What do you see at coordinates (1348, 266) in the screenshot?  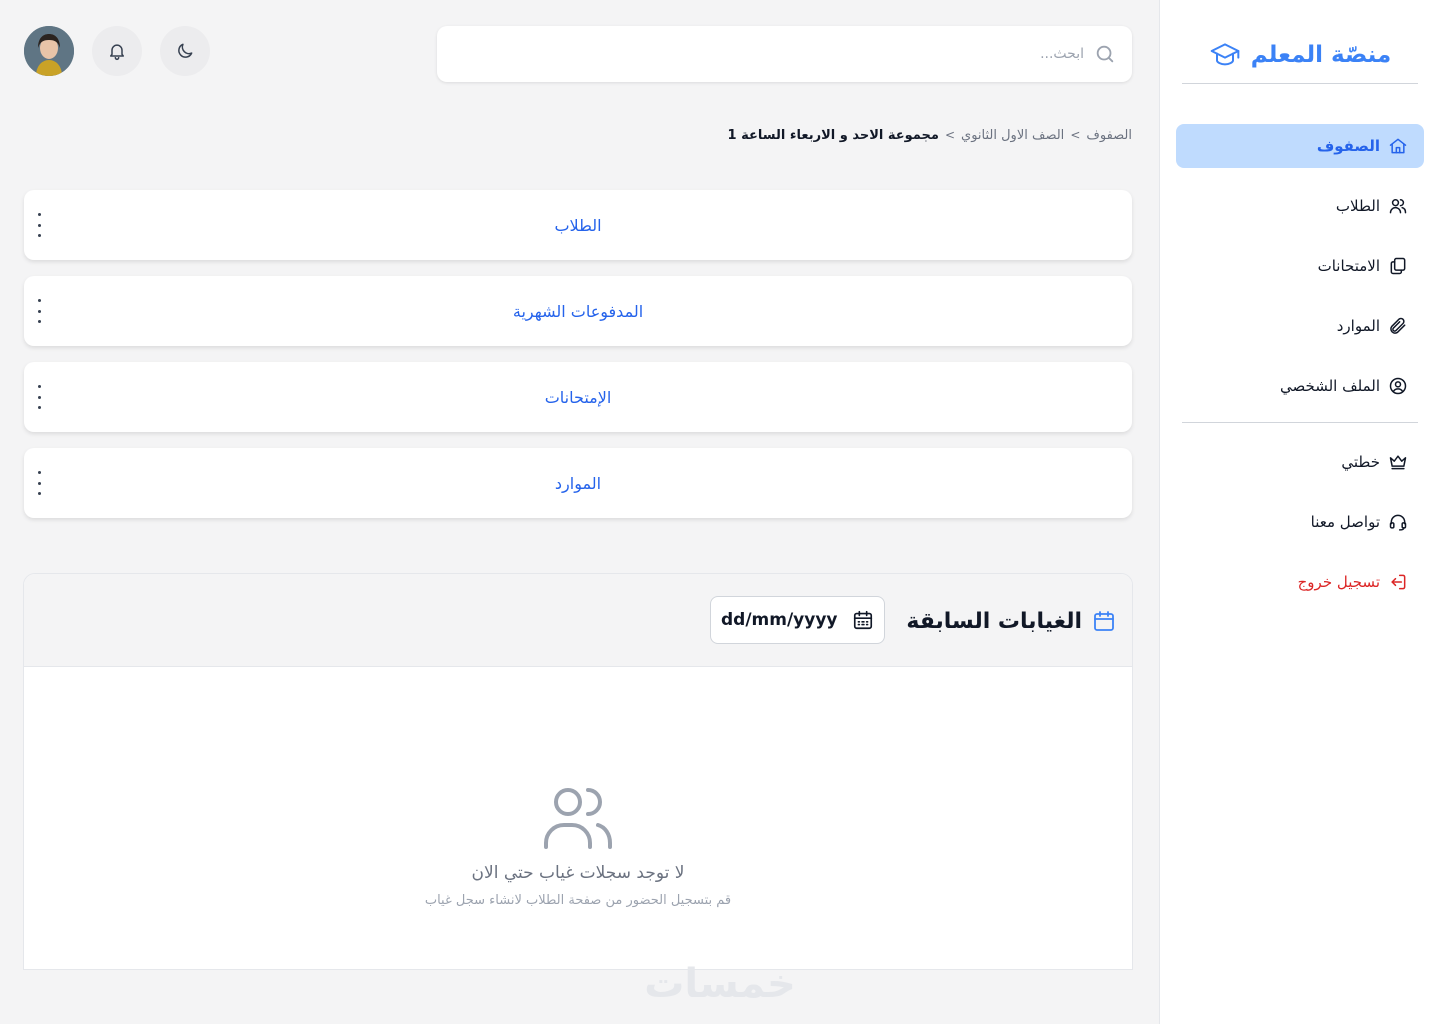 I see `sidebar-item-label: الامتحانات` at bounding box center [1348, 266].